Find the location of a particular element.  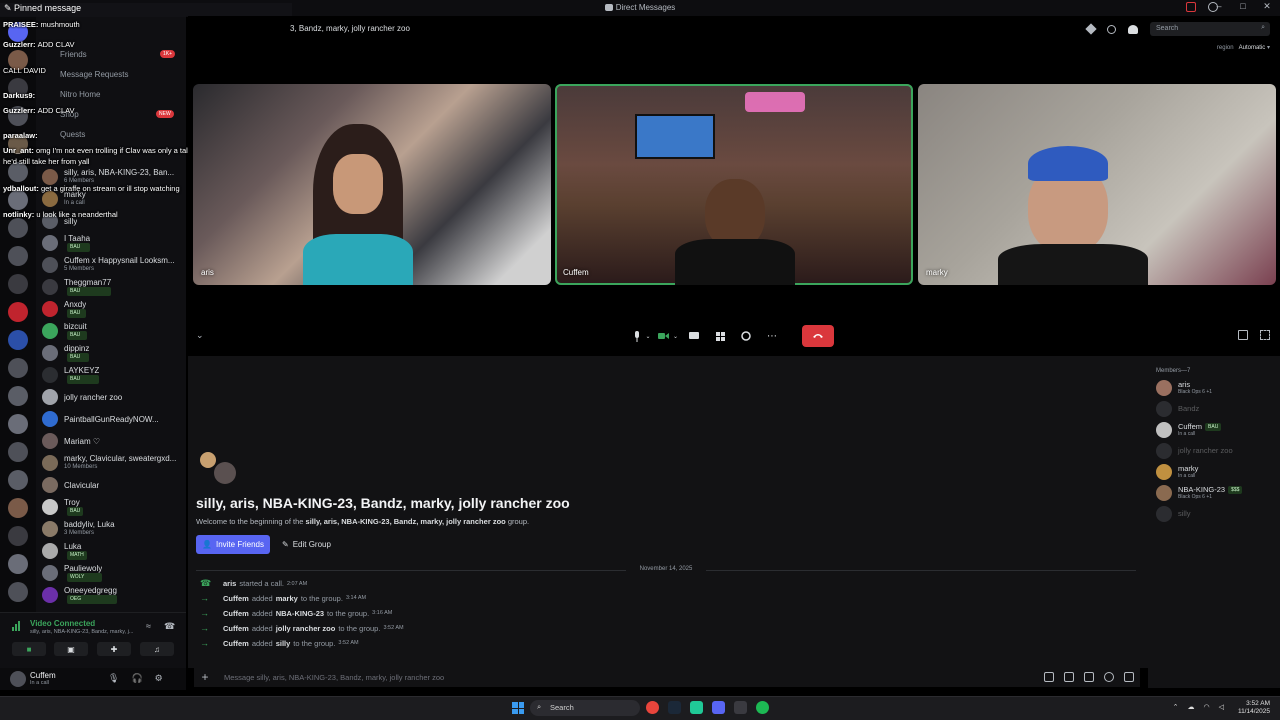

collapse-chevron-icon: ⌄ is located at coordinates (200, 335).